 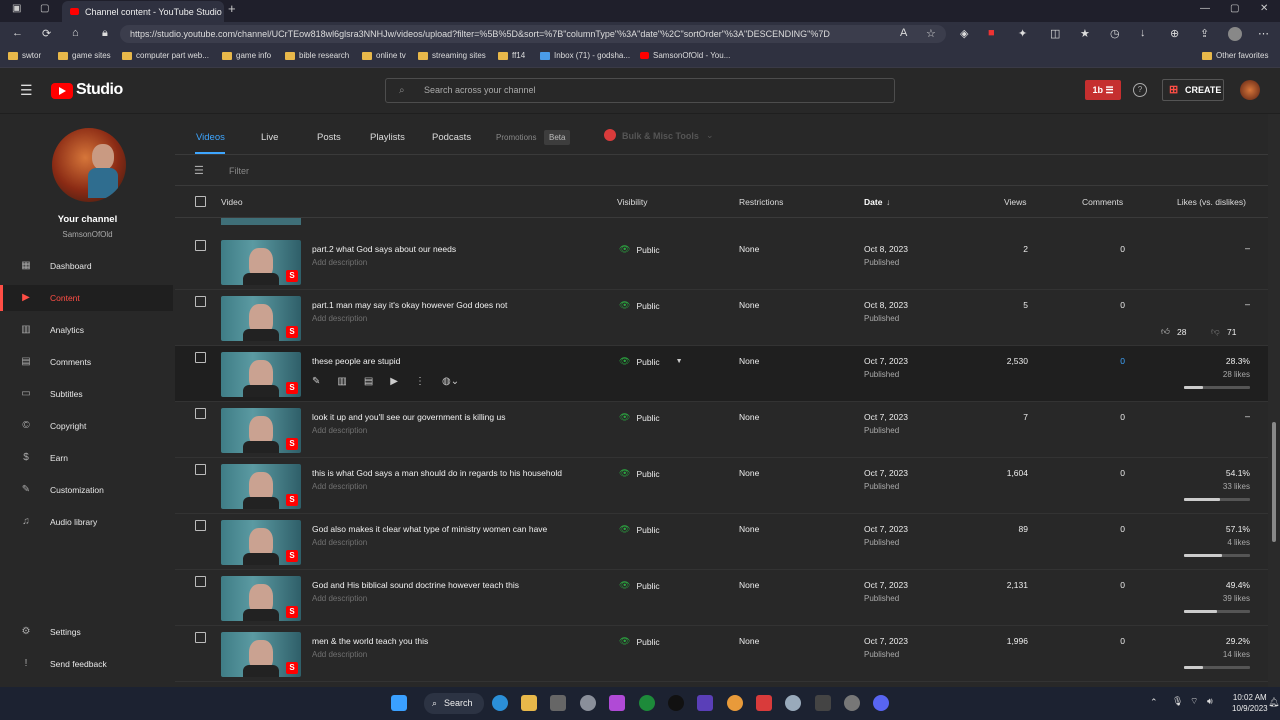 What do you see at coordinates (705, 703) in the screenshot?
I see `amazon-music-icon` at bounding box center [705, 703].